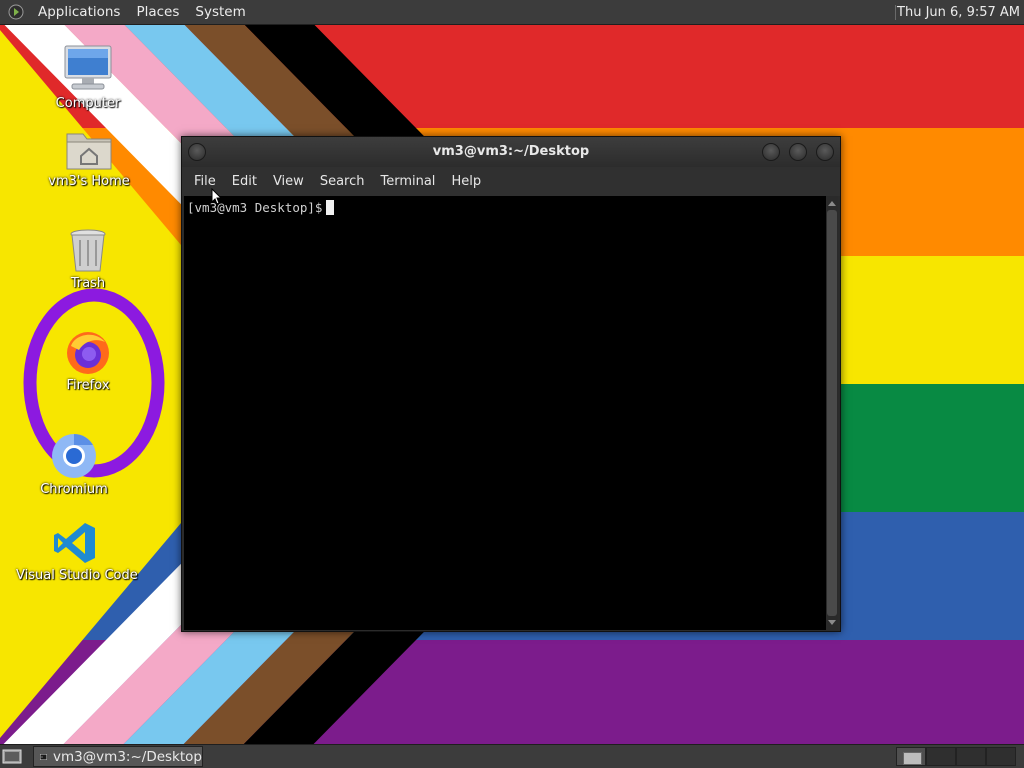  I want to click on window-menu-button, so click(197, 152).